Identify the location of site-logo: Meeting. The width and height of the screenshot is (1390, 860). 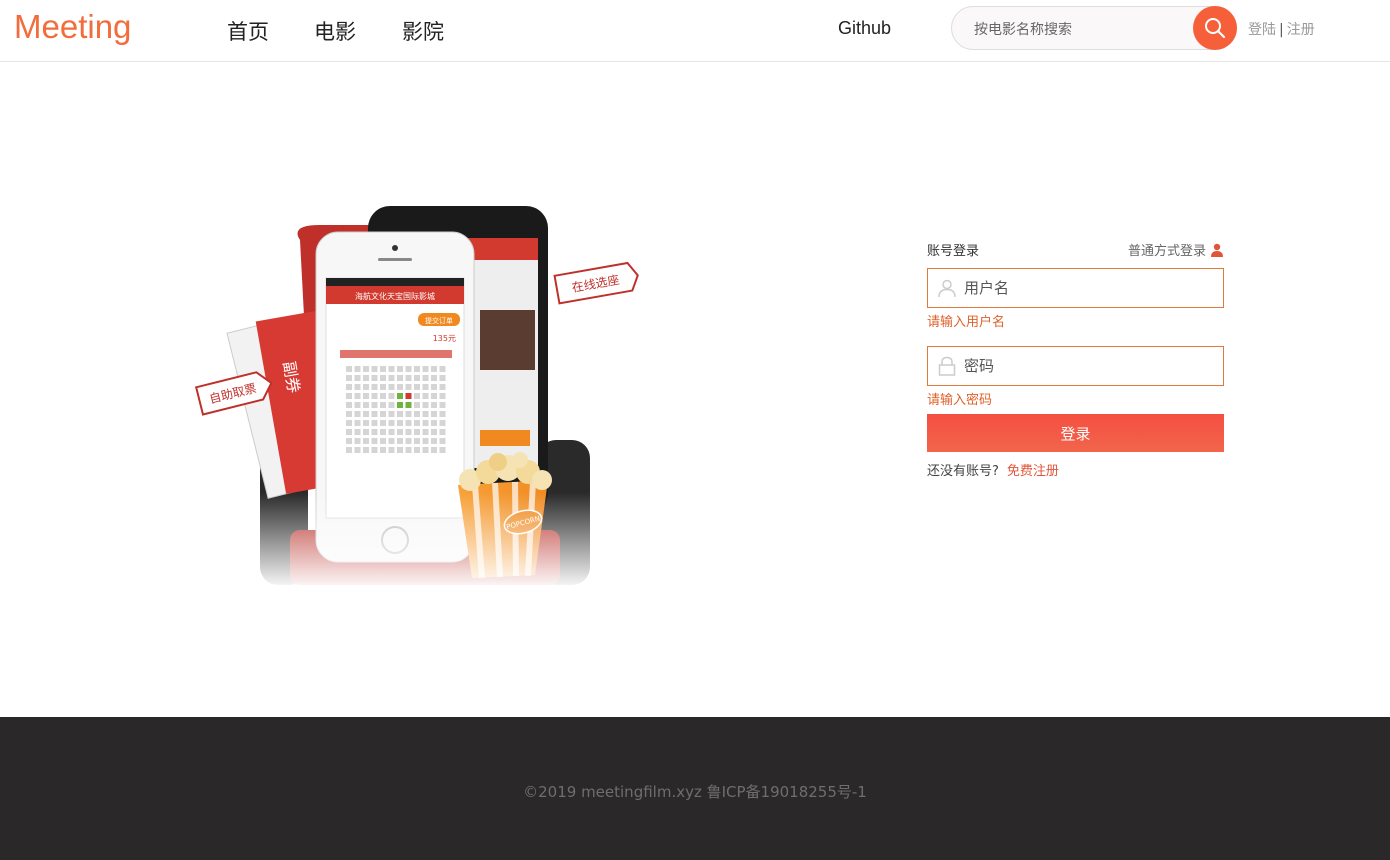
(72, 27).